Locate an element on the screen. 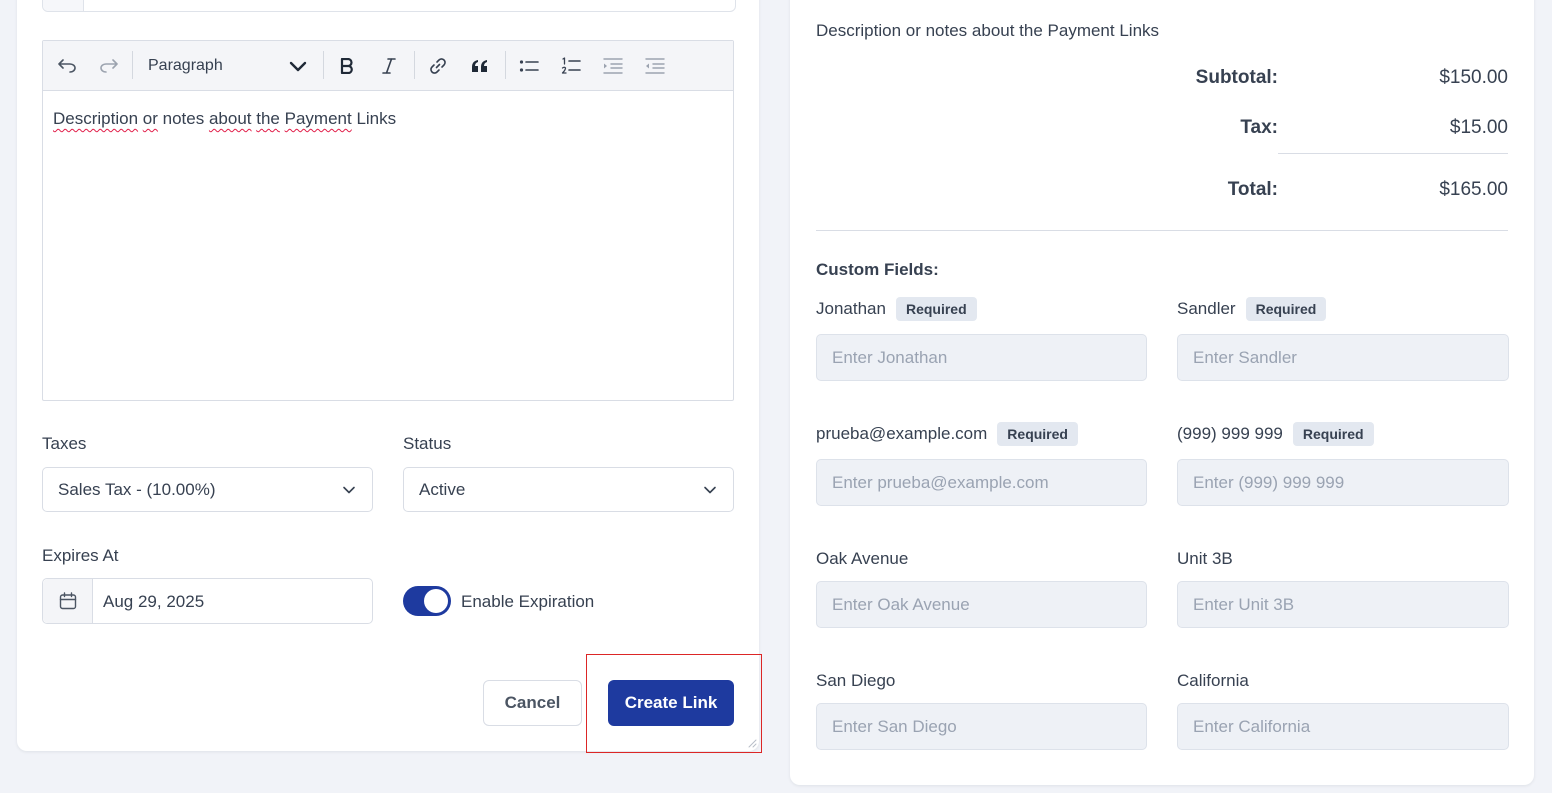  custom-field-input-phone is located at coordinates (1343, 482).